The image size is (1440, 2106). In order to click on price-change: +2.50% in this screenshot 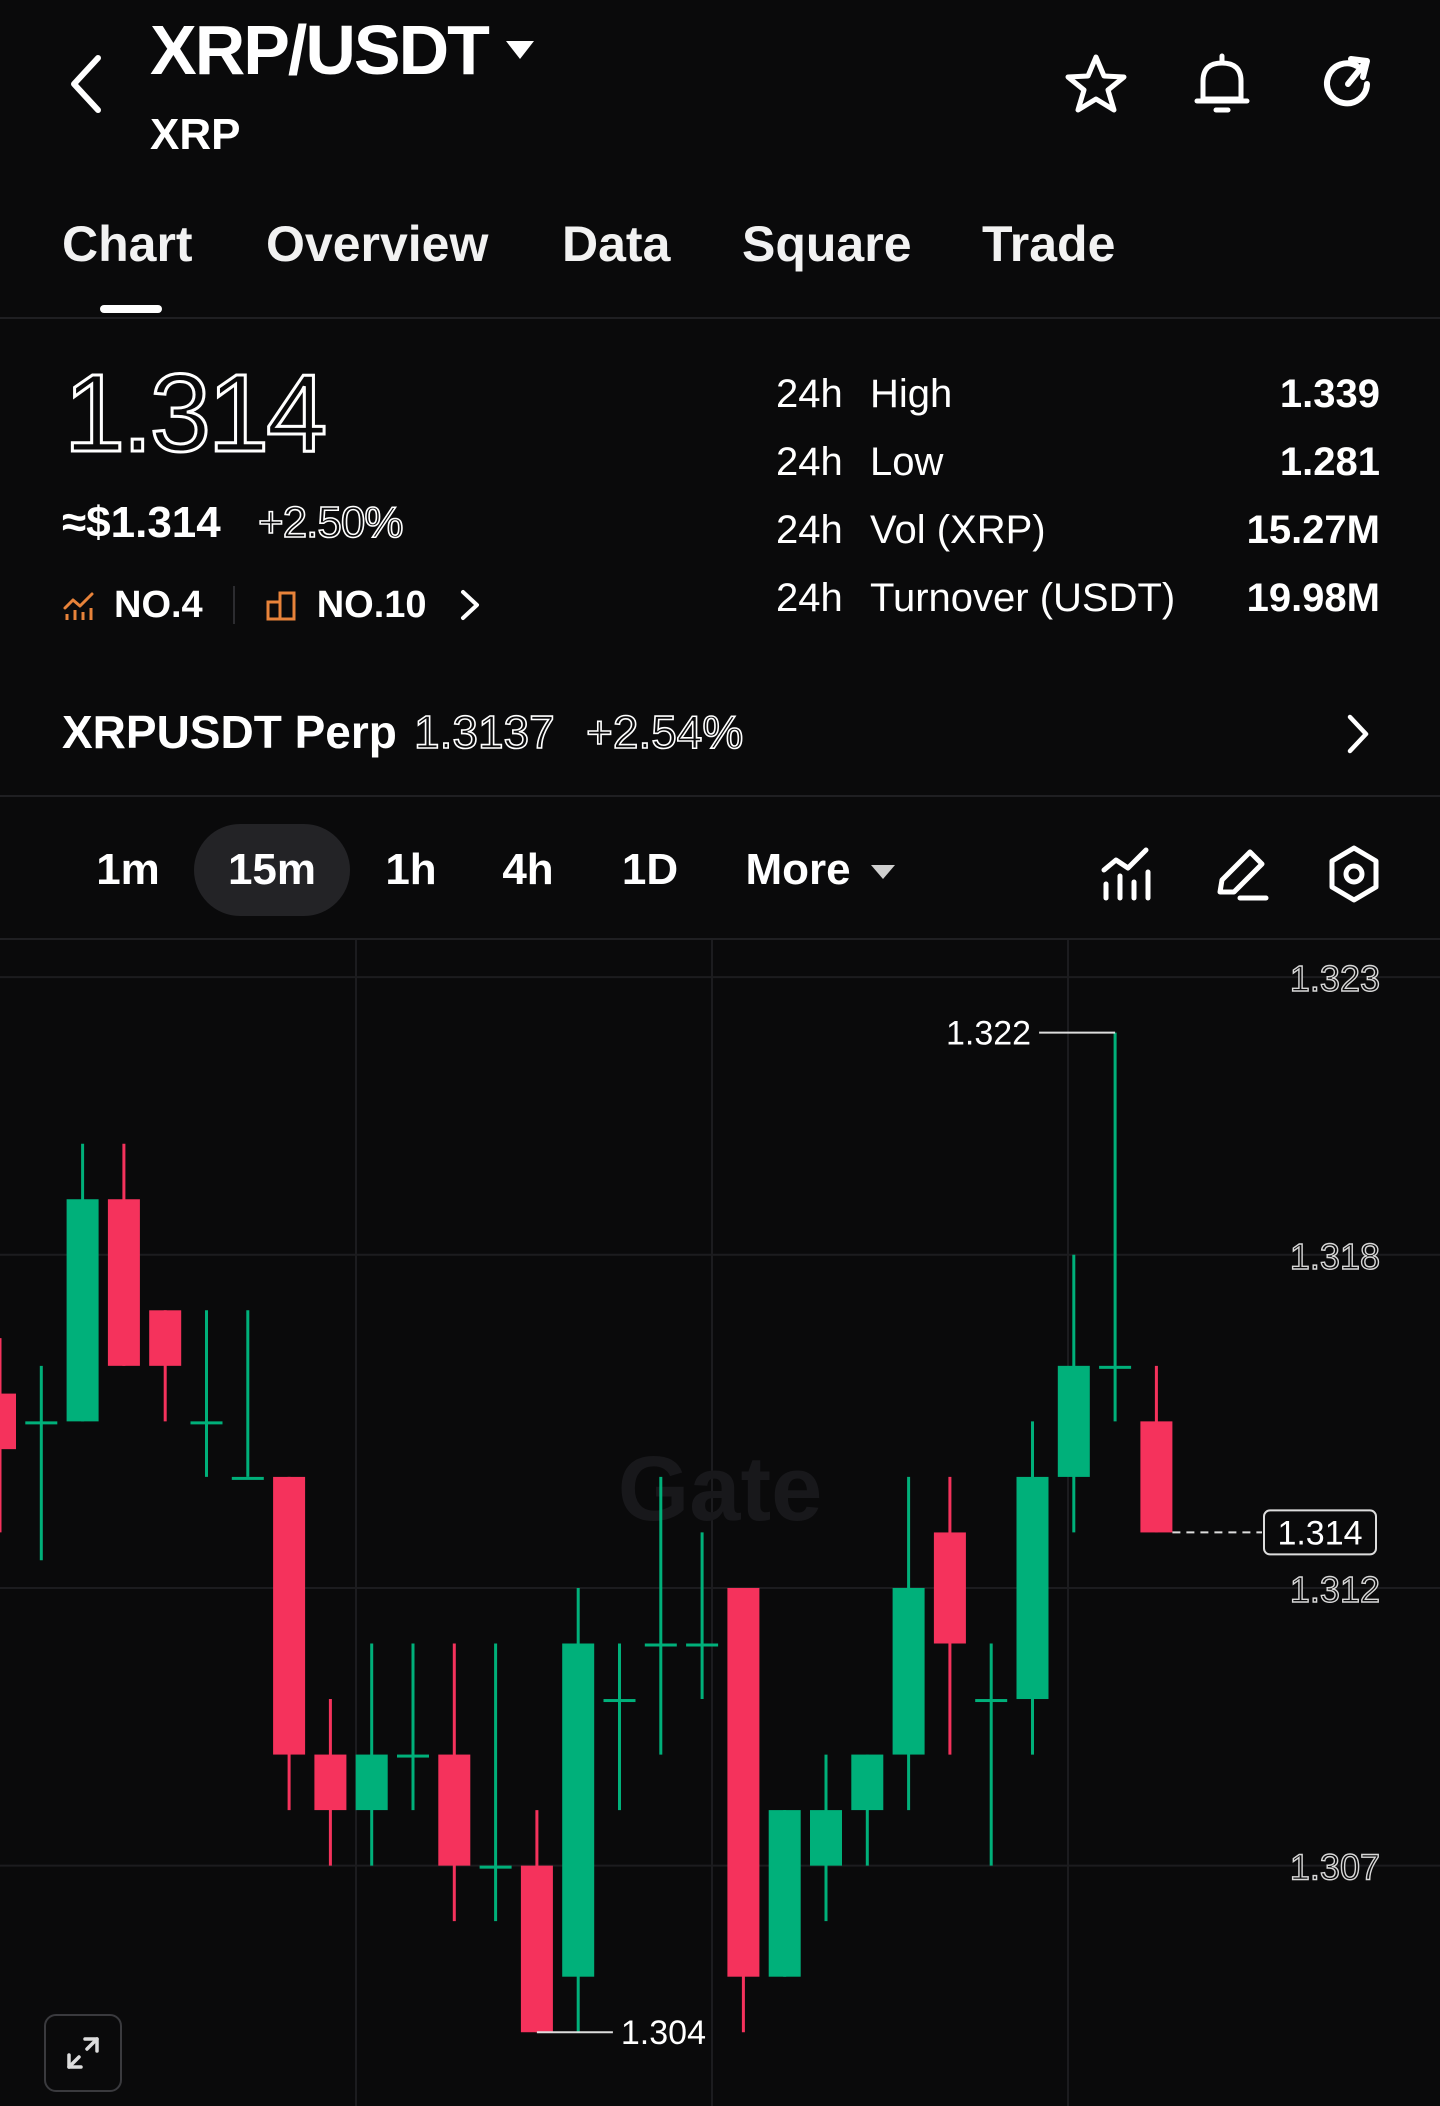, I will do `click(330, 522)`.